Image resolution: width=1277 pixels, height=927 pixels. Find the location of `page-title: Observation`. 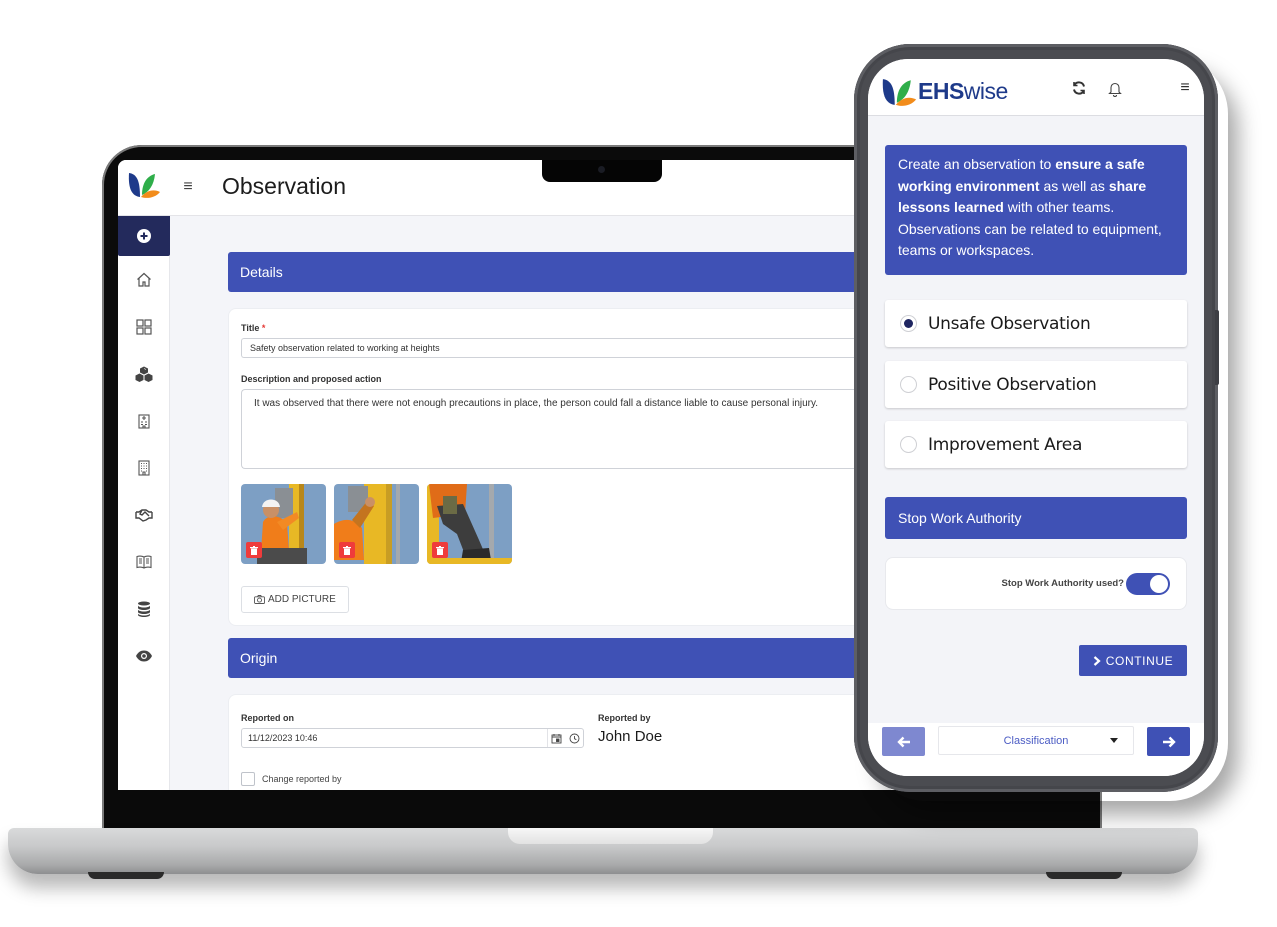

page-title: Observation is located at coordinates (284, 186).